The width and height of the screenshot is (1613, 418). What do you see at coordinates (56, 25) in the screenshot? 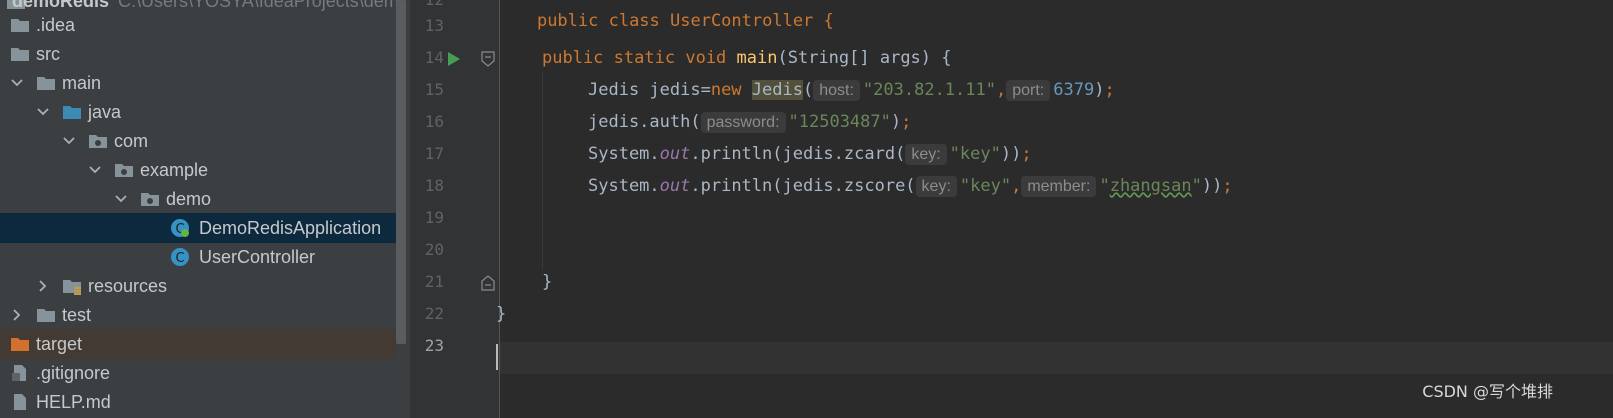
I see `tree-item-label: .idea` at bounding box center [56, 25].